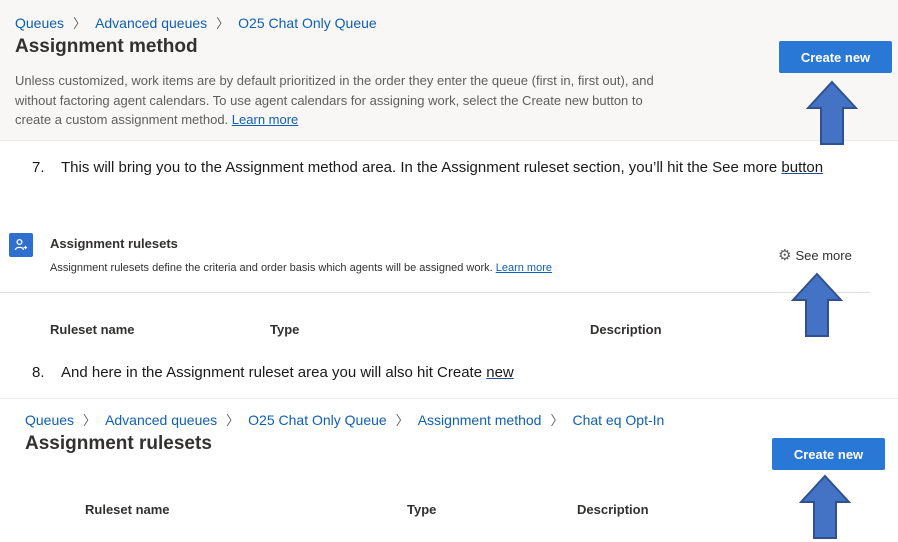  Describe the element at coordinates (106, 46) in the screenshot. I see `page-title: Assignment method` at that location.